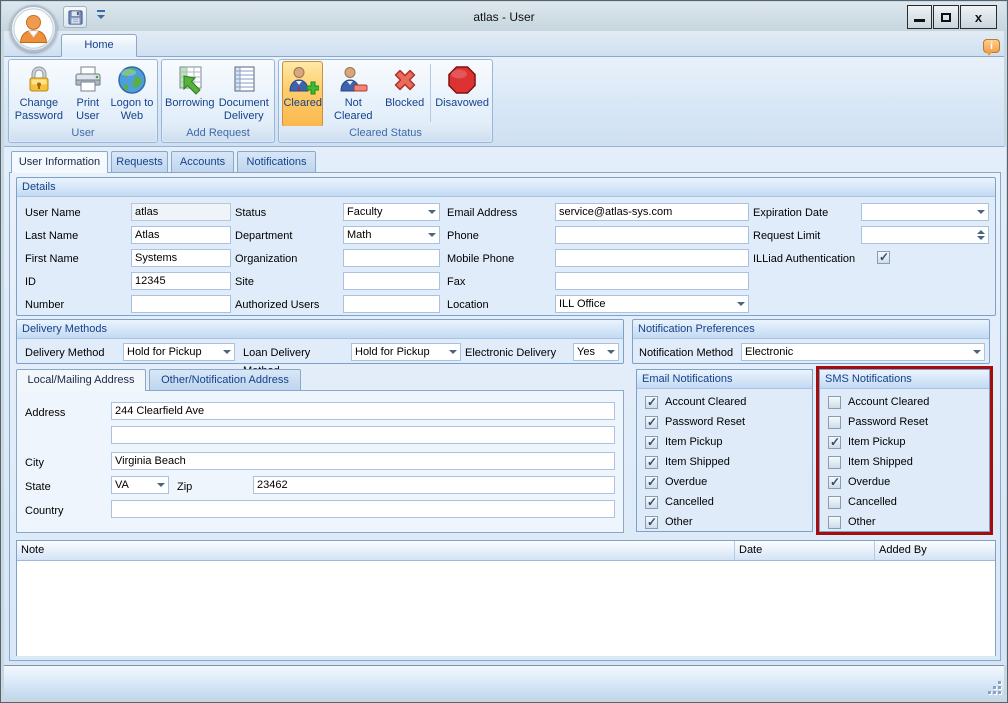 This screenshot has width=1008, height=703. What do you see at coordinates (596, 352) in the screenshot?
I see `electronic-delivery-combo: Yes` at bounding box center [596, 352].